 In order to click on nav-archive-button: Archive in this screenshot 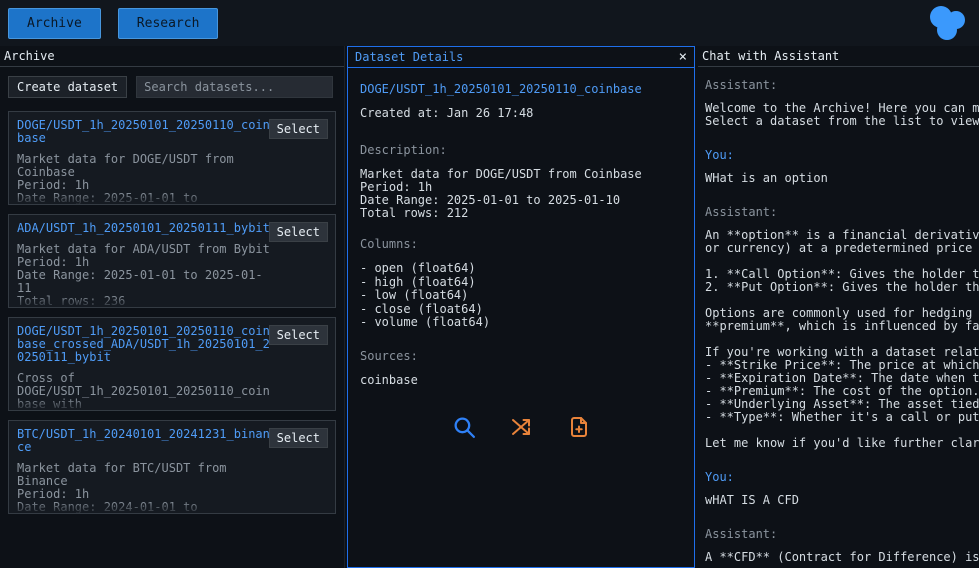, I will do `click(54, 23)`.